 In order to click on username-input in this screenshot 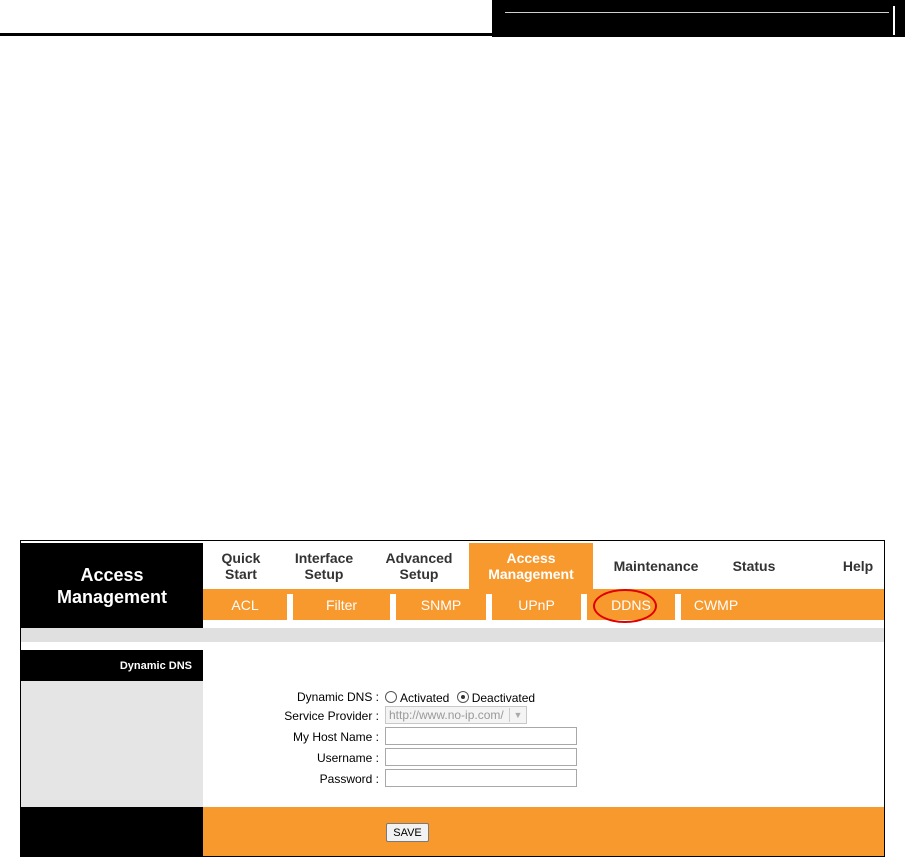, I will do `click(481, 757)`.